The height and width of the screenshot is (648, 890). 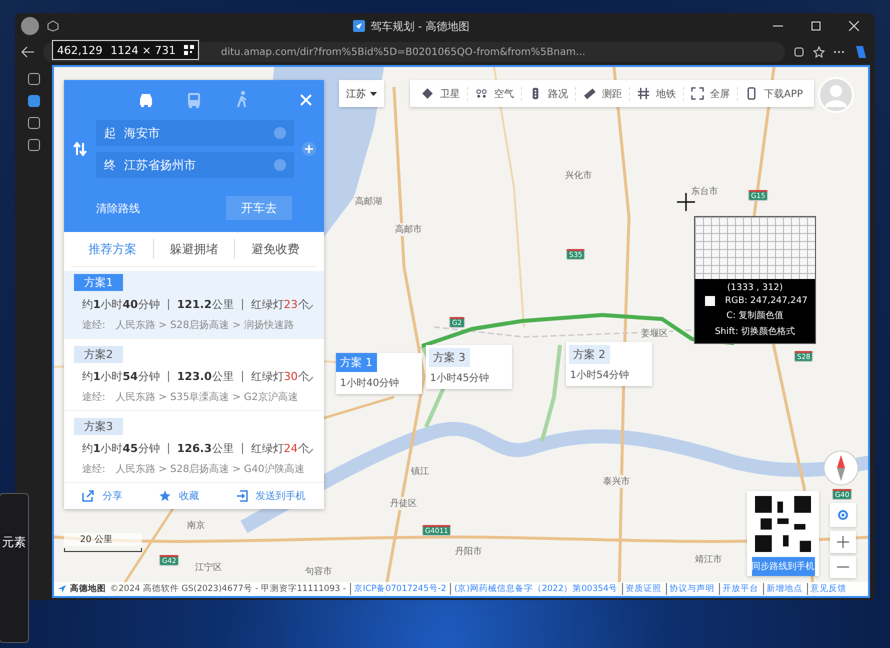 What do you see at coordinates (164, 496) in the screenshot?
I see `star-icon` at bounding box center [164, 496].